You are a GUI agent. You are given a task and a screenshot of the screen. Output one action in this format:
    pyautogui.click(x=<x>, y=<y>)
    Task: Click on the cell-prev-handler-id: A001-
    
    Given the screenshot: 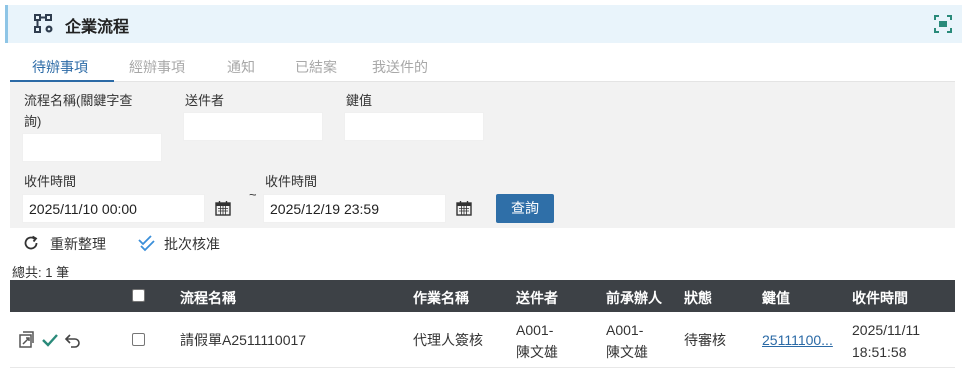 What is the action you would take?
    pyautogui.click(x=625, y=330)
    